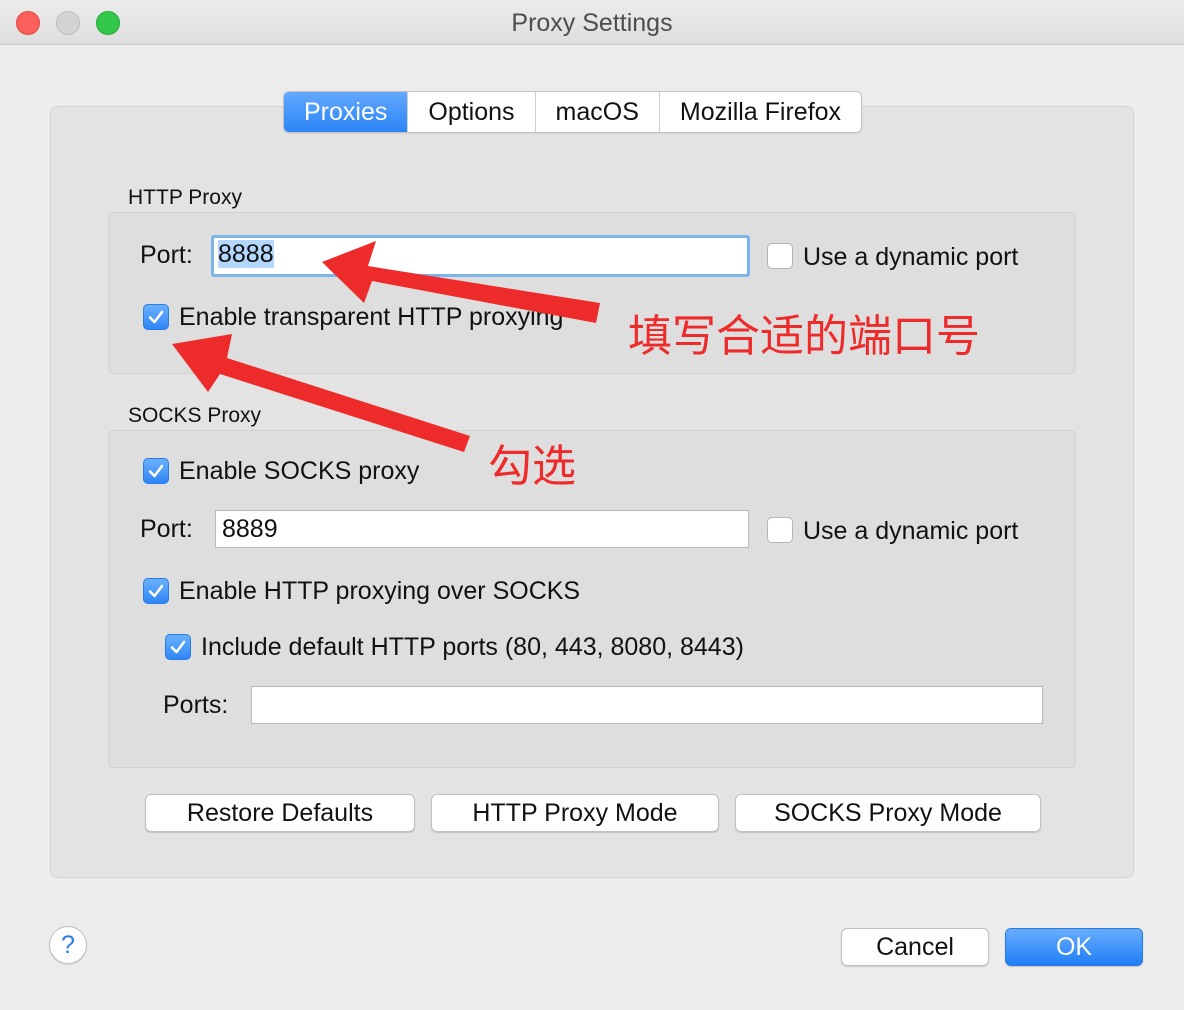 This screenshot has width=1184, height=1010. Describe the element at coordinates (532, 466) in the screenshot. I see `check-annotation-text: 勾选` at that location.